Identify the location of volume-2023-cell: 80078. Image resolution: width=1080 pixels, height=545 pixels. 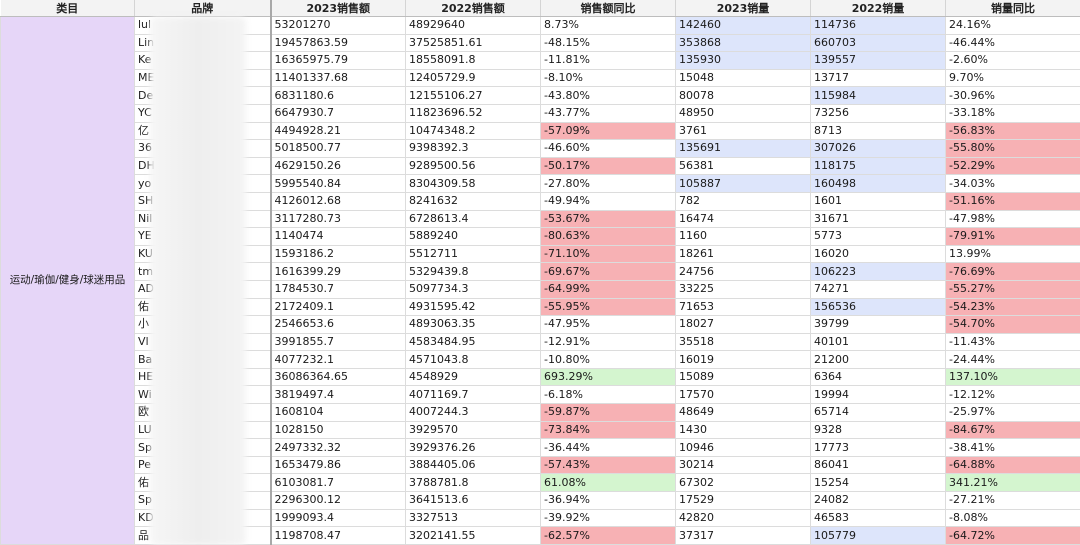
(743, 95).